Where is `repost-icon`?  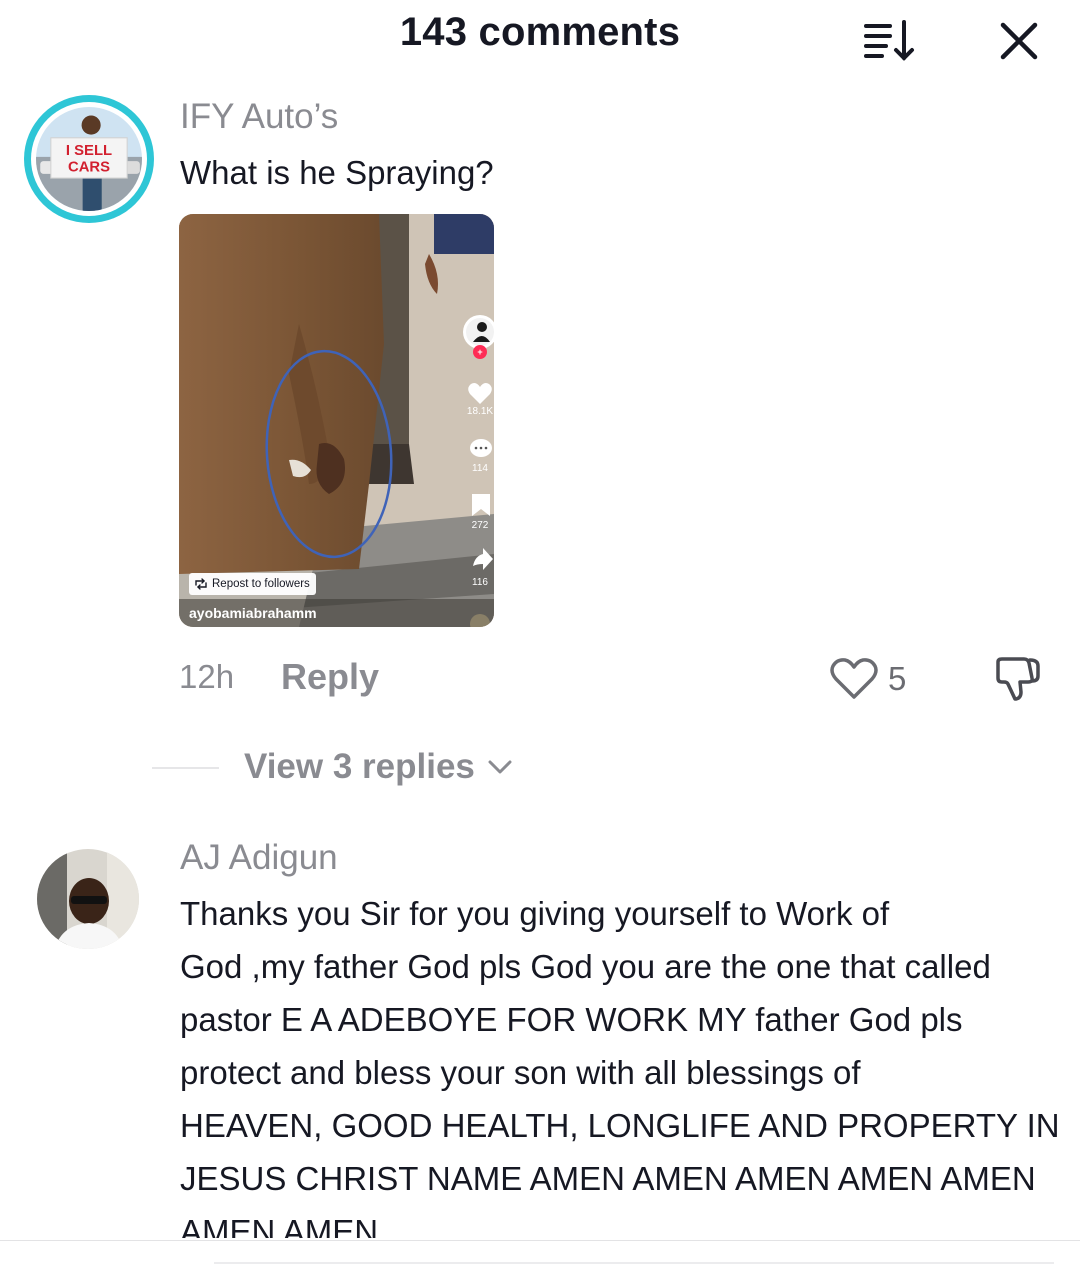 repost-icon is located at coordinates (201, 584).